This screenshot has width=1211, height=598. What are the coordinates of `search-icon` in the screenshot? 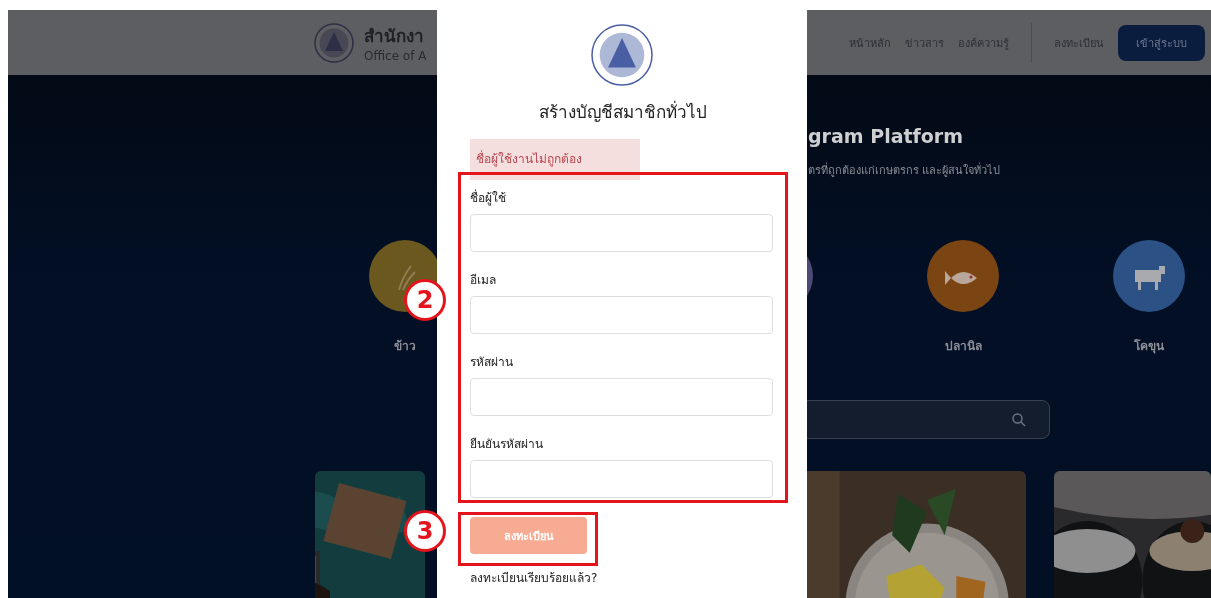 It's located at (1019, 419).